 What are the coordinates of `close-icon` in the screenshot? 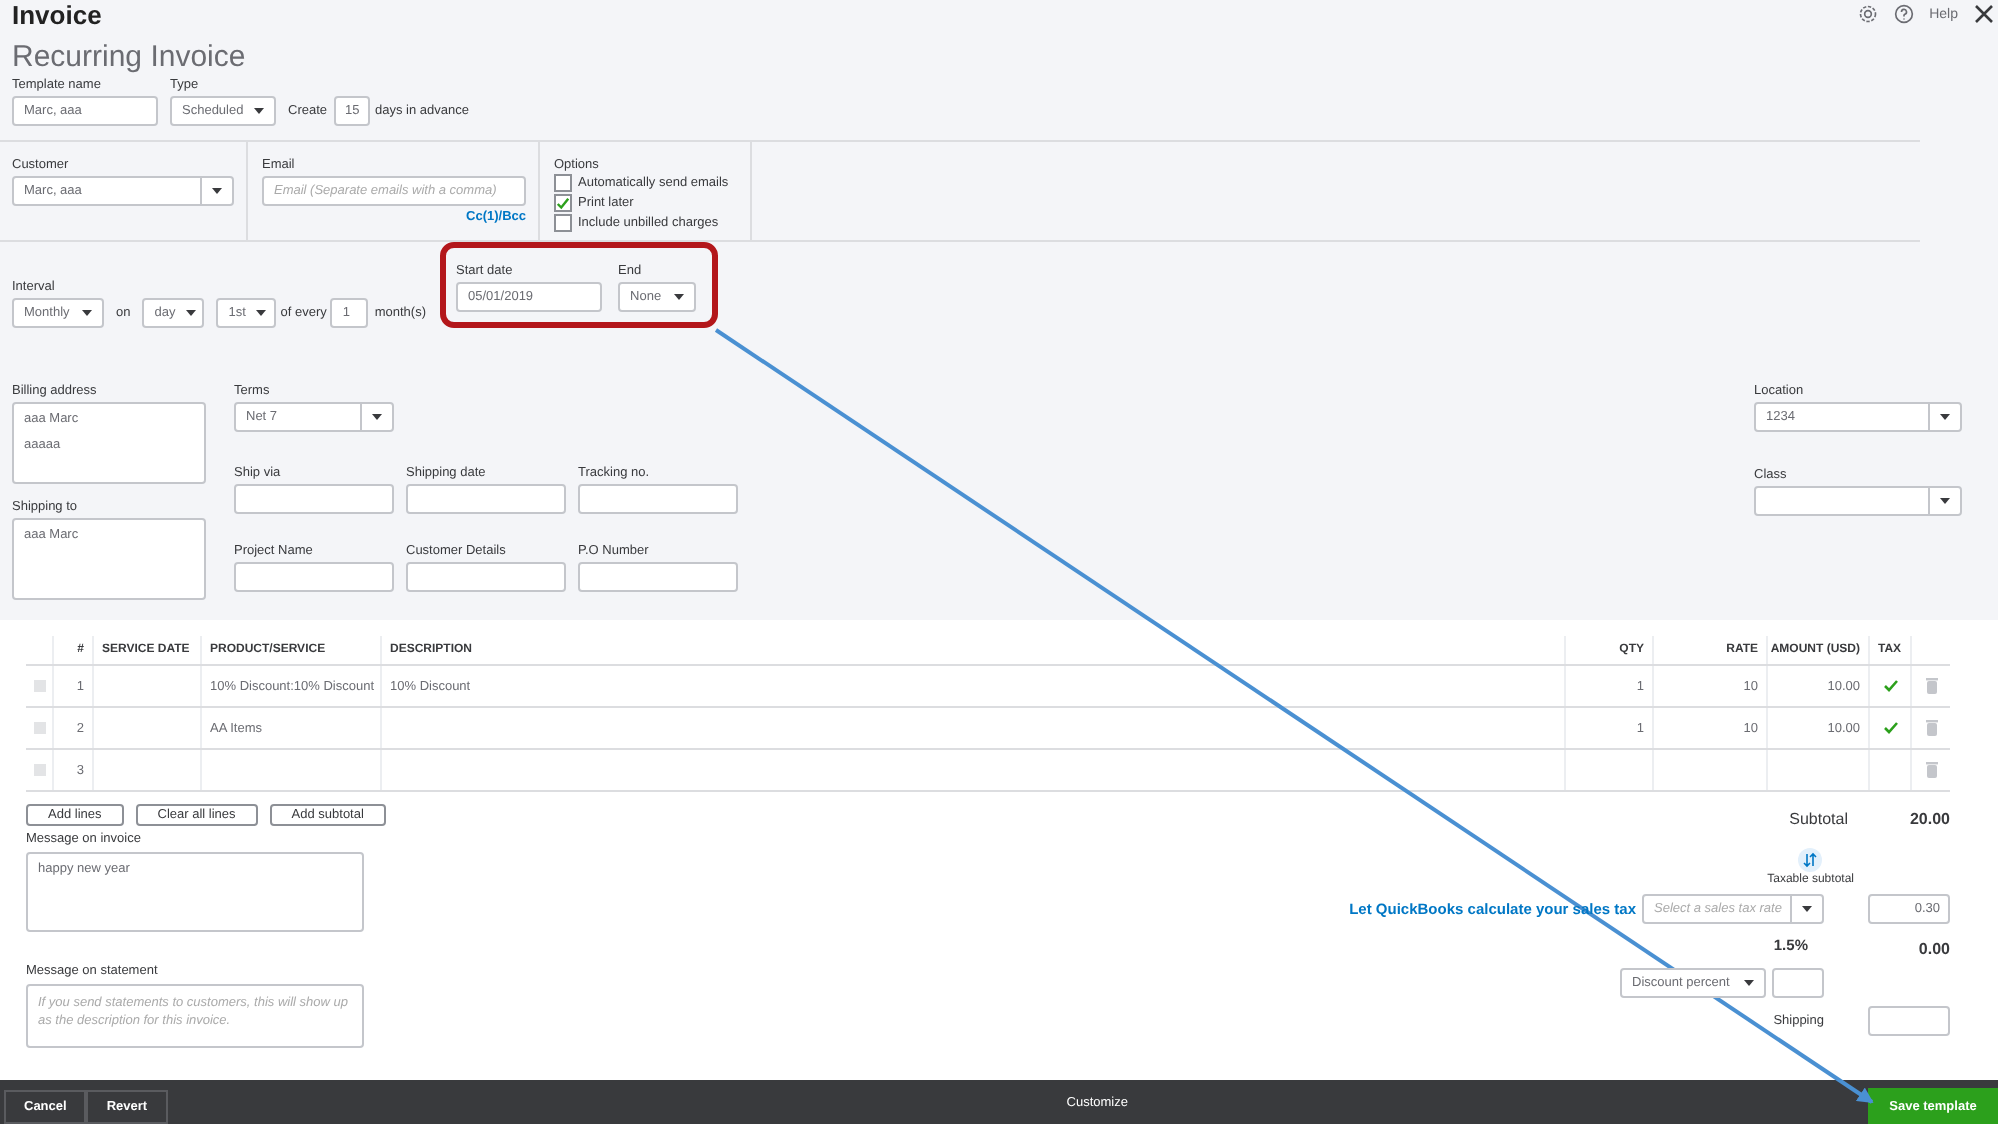 It's located at (1984, 14).